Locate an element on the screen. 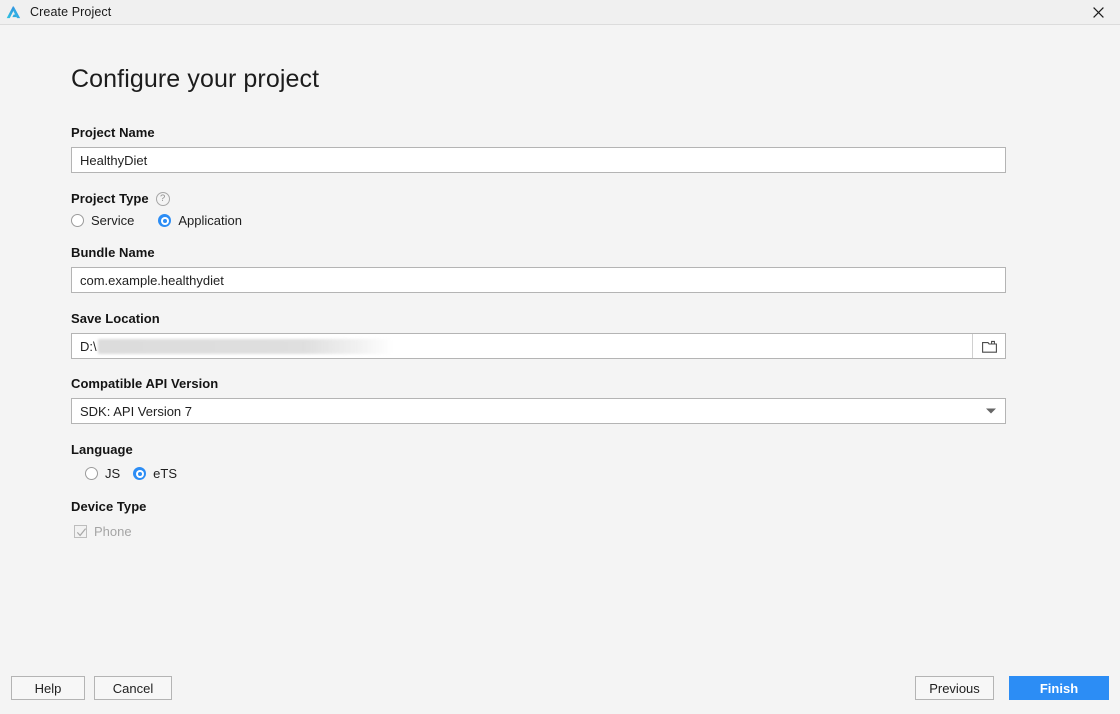  radio-project-type-application: Application is located at coordinates (200, 220).